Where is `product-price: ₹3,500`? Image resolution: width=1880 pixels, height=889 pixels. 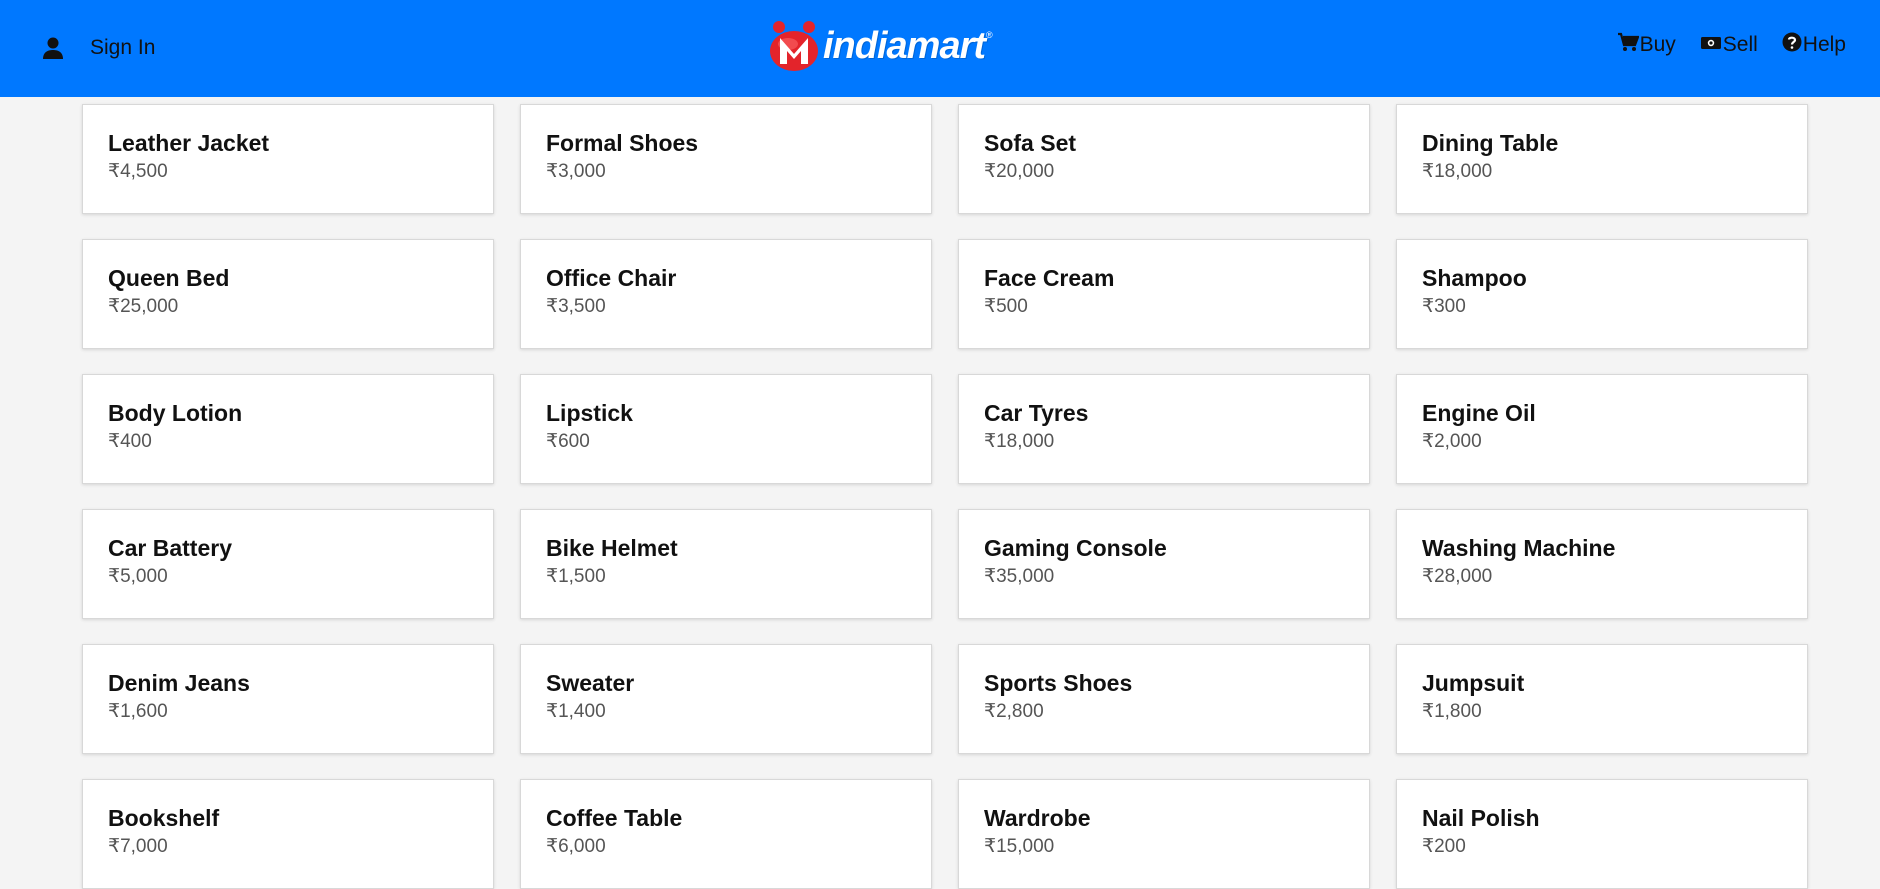
product-price: ₹3,500 is located at coordinates (576, 306).